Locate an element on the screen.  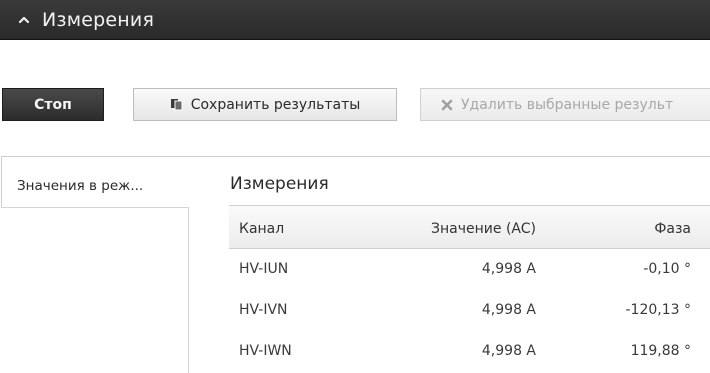
cell-phase: 119,88 ° is located at coordinates (660, 351).